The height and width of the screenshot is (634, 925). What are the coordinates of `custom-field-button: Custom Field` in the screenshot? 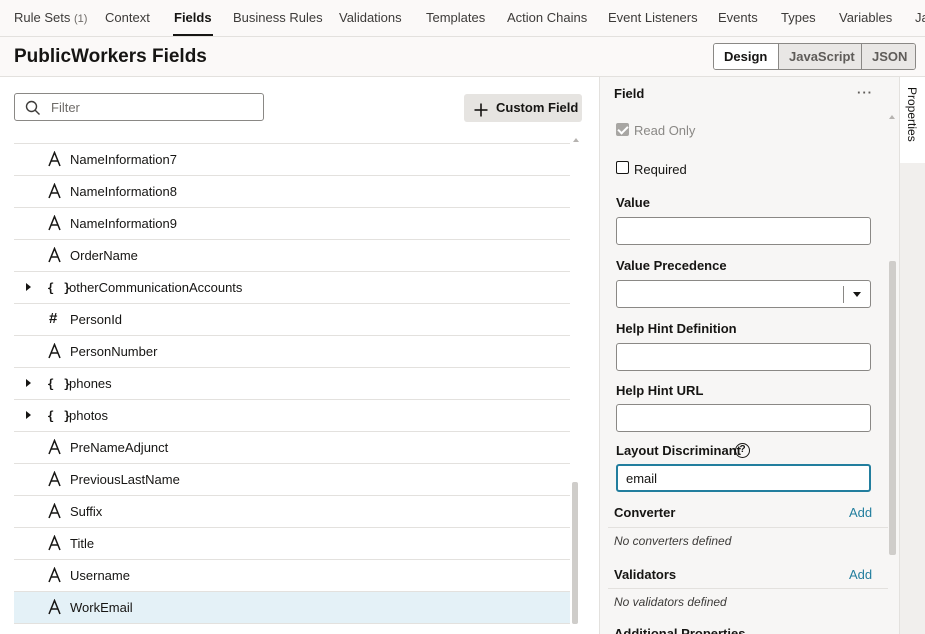 It's located at (523, 108).